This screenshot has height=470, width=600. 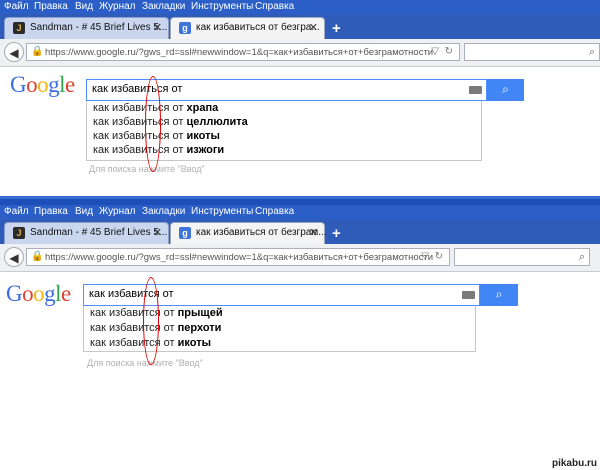 I want to click on search-query: как избавиться от, so click(x=137, y=89).